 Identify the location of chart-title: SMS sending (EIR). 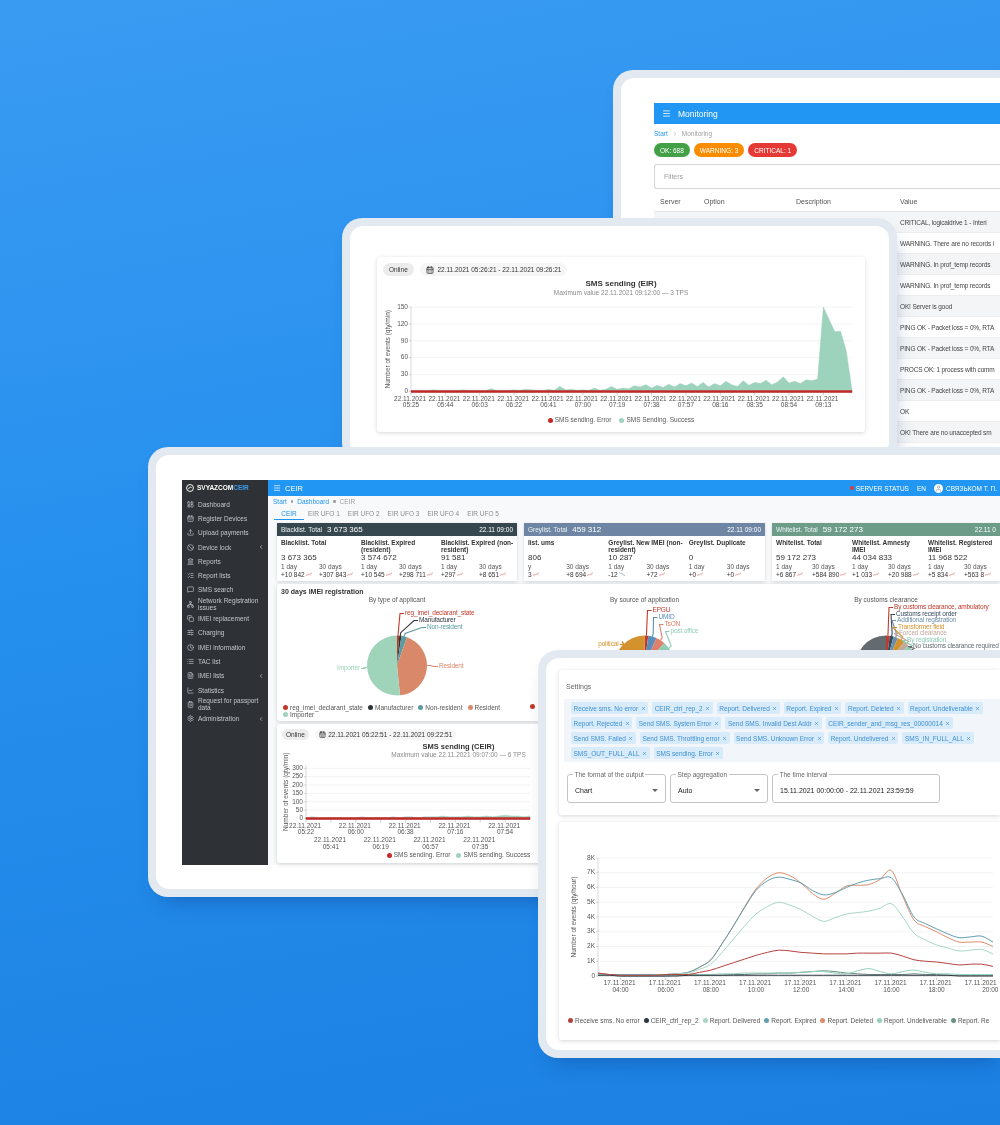
(621, 284).